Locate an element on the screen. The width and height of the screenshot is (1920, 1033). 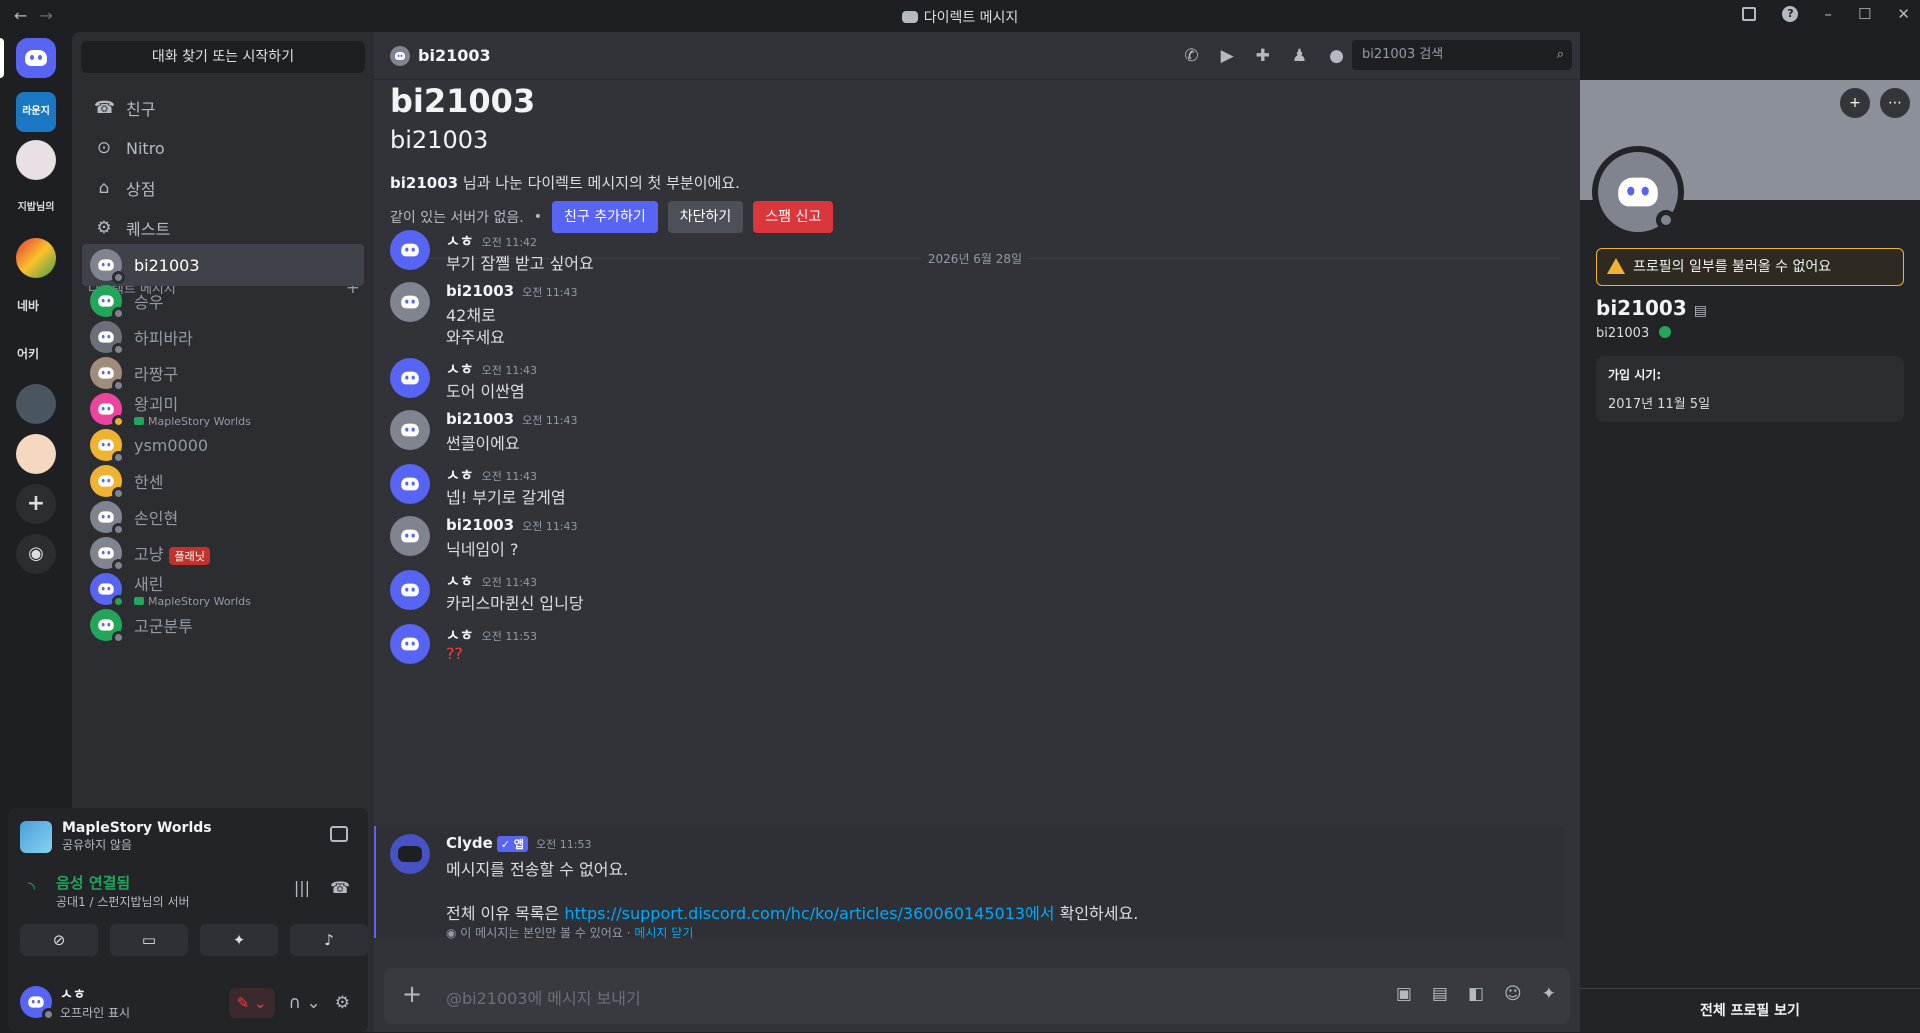
message-text: 닉네임이 ? is located at coordinates (482, 549).